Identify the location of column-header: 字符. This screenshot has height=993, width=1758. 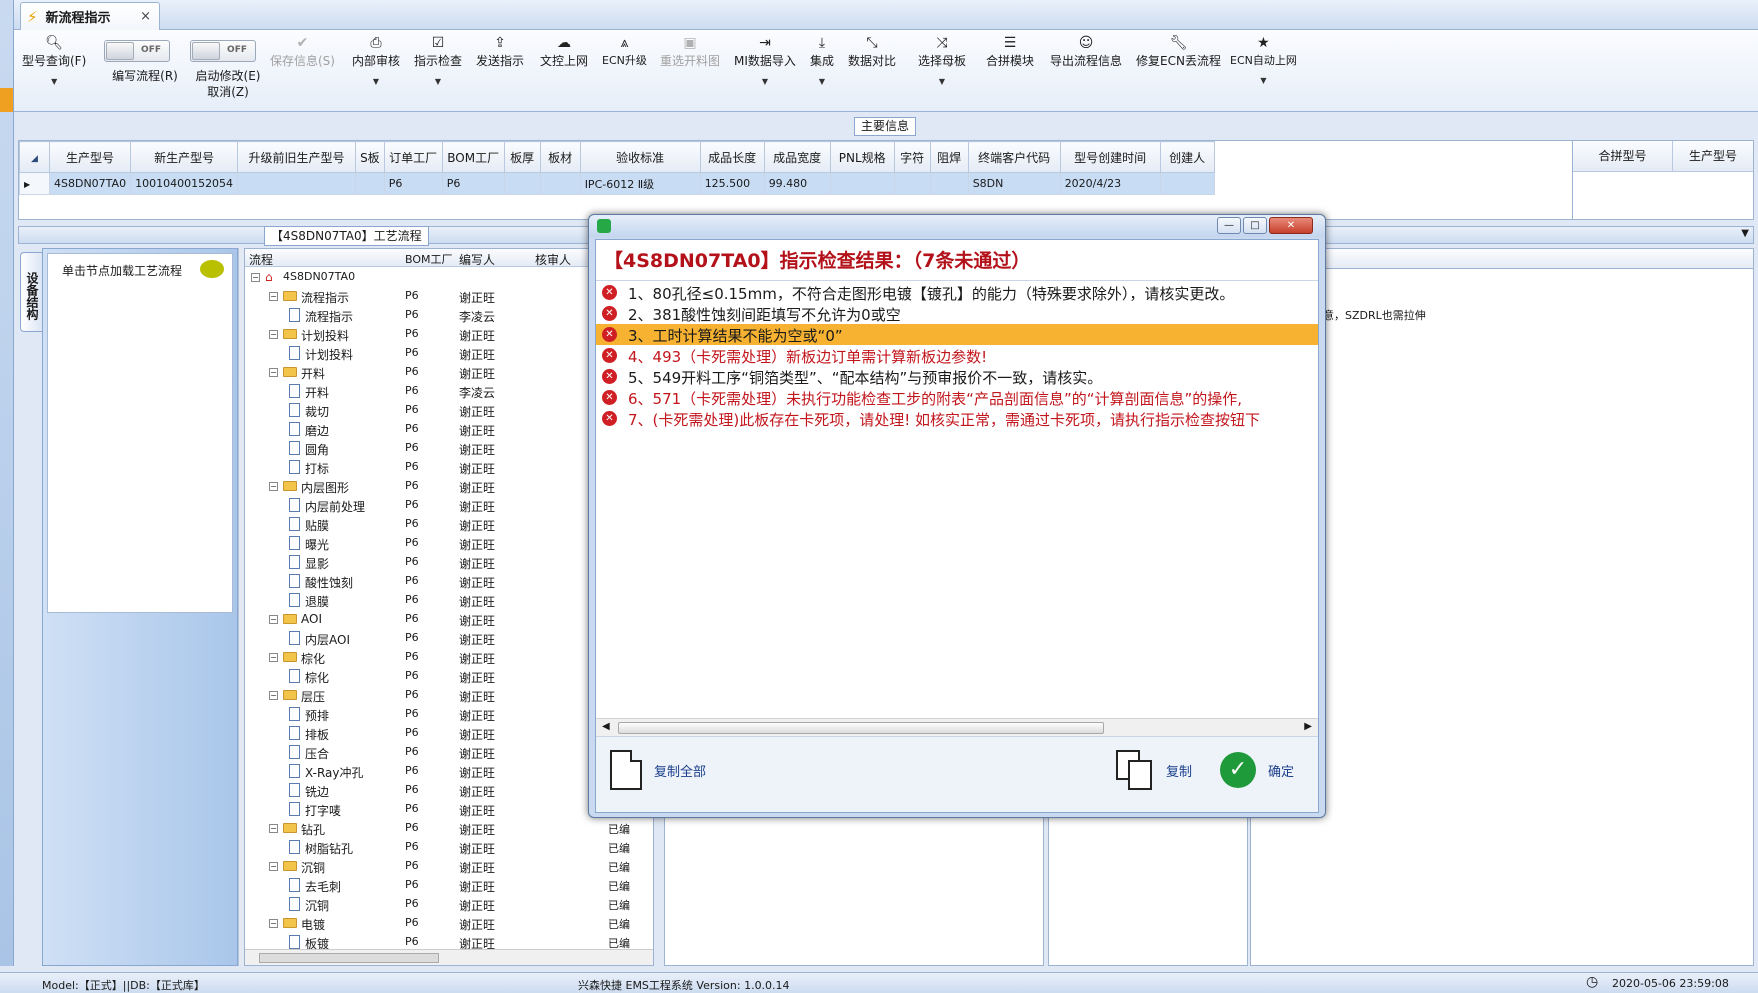
(912, 157).